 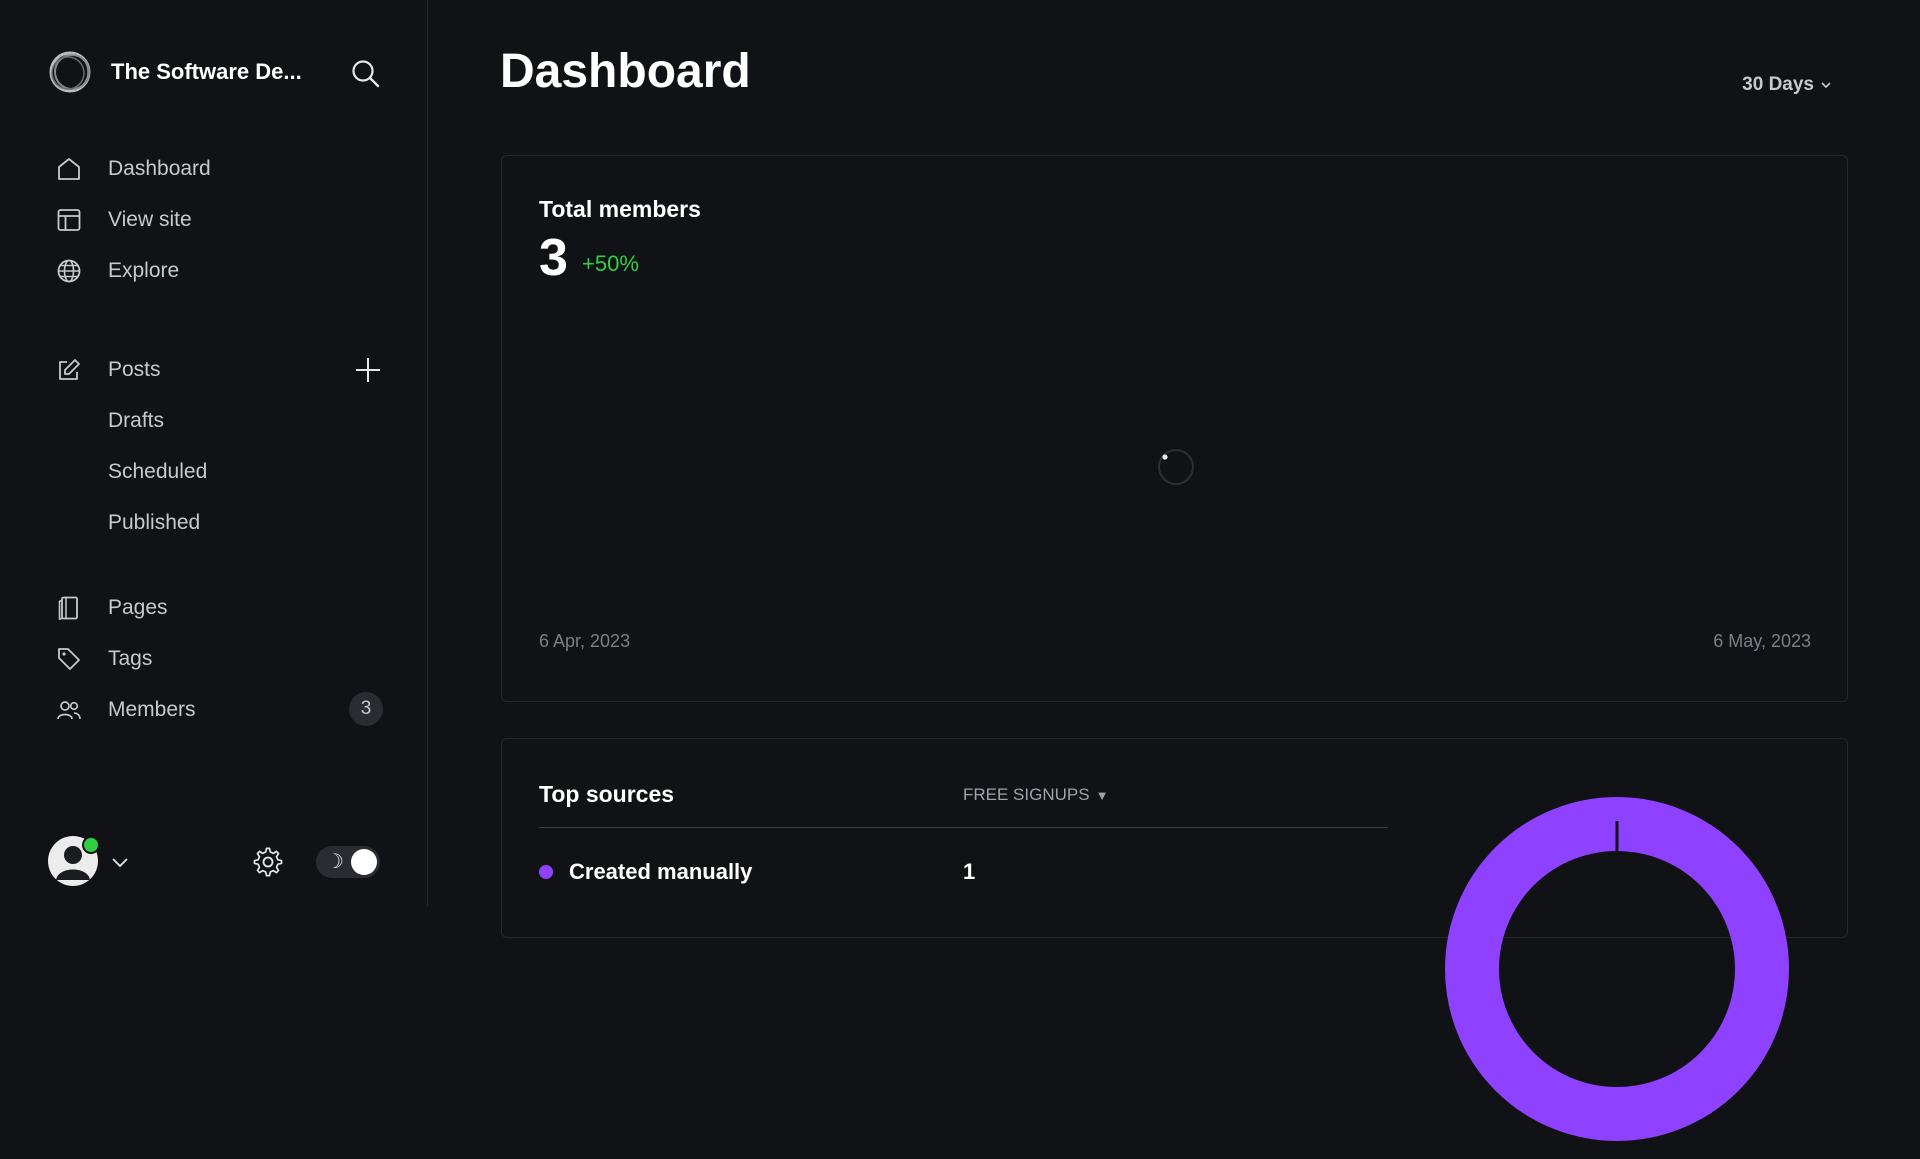 What do you see at coordinates (150, 219) in the screenshot?
I see `nav-item-label: View site` at bounding box center [150, 219].